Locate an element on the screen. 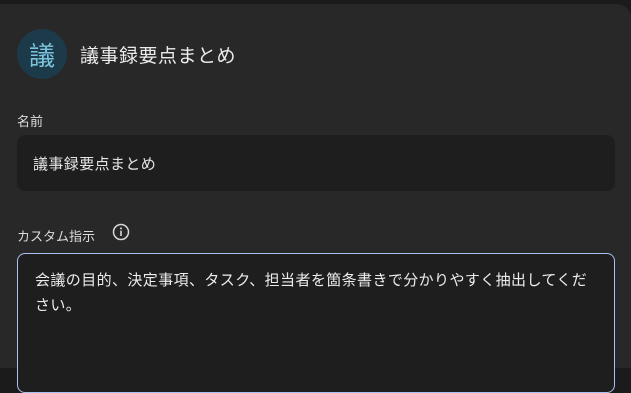  name-label: 名前 is located at coordinates (30, 122).